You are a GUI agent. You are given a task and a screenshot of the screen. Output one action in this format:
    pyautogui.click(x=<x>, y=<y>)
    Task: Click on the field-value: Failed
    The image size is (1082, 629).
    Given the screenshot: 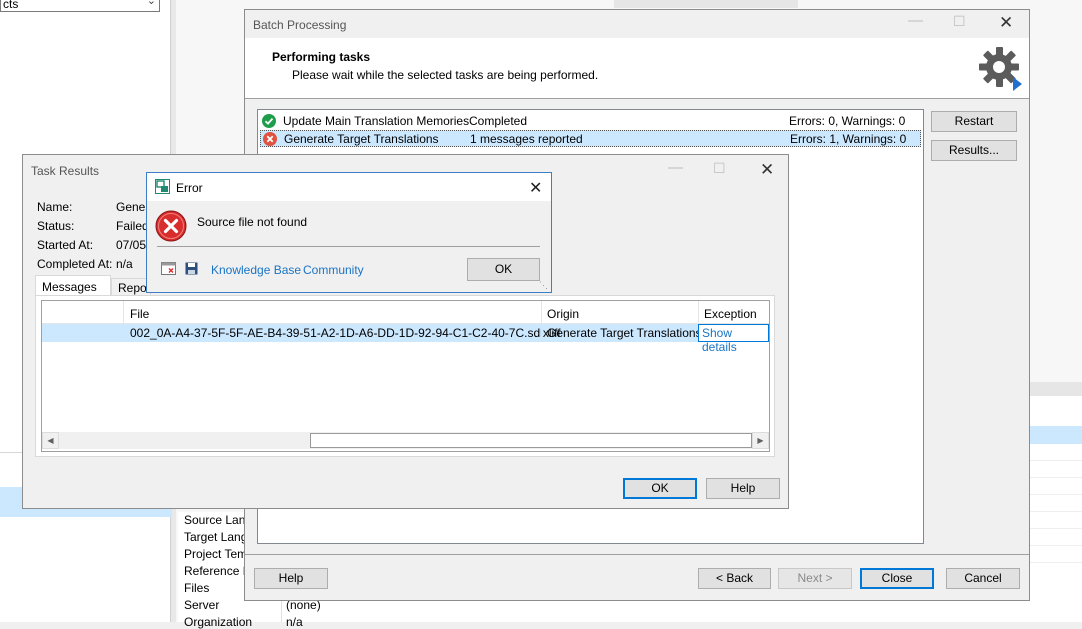 What is the action you would take?
    pyautogui.click(x=132, y=226)
    